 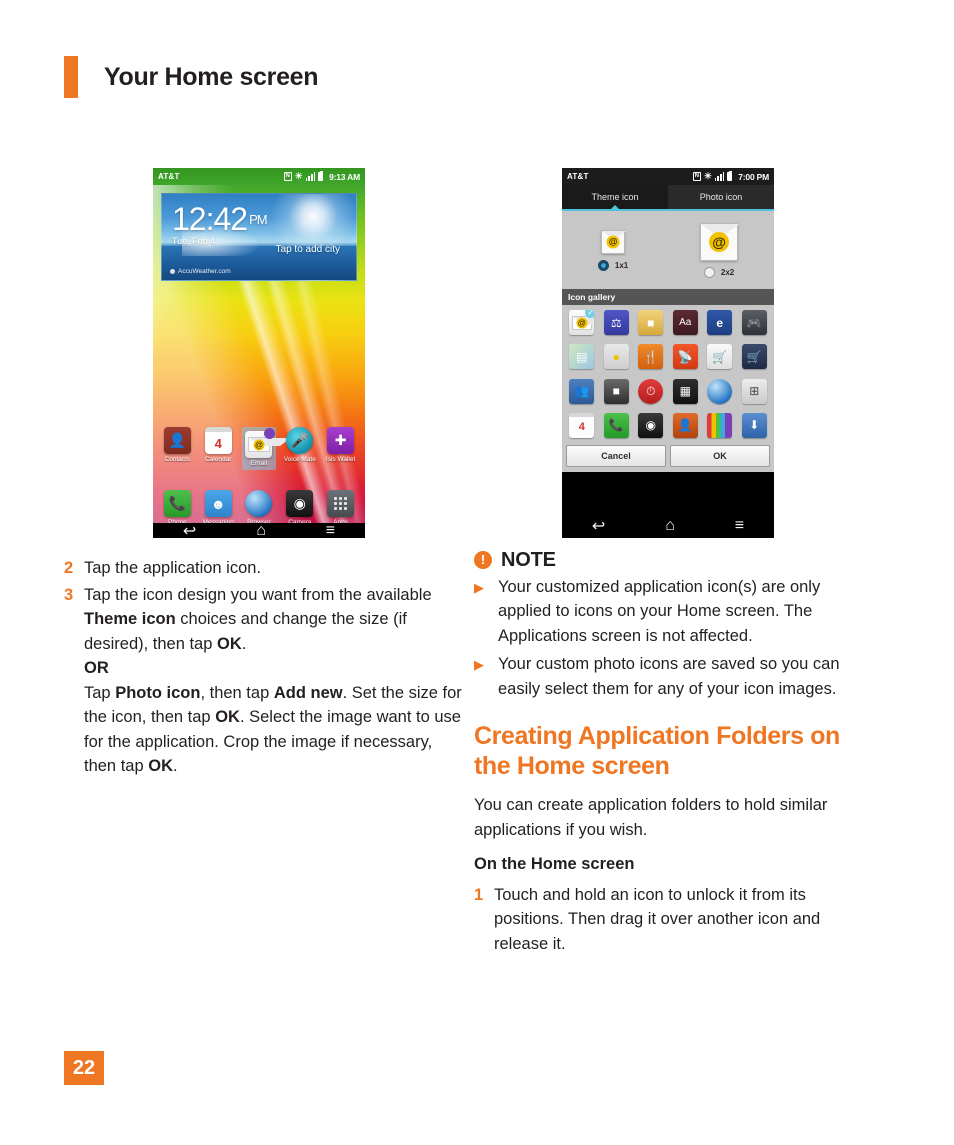 I want to click on news-icon: ■, so click(x=616, y=391).